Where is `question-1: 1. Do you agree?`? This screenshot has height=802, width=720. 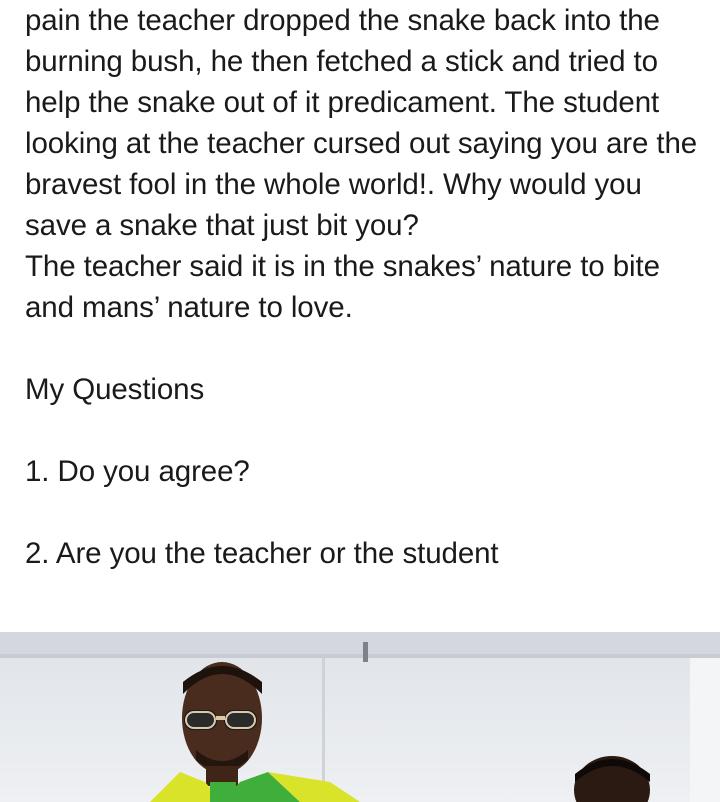
question-1: 1. Do you agree? is located at coordinates (137, 471).